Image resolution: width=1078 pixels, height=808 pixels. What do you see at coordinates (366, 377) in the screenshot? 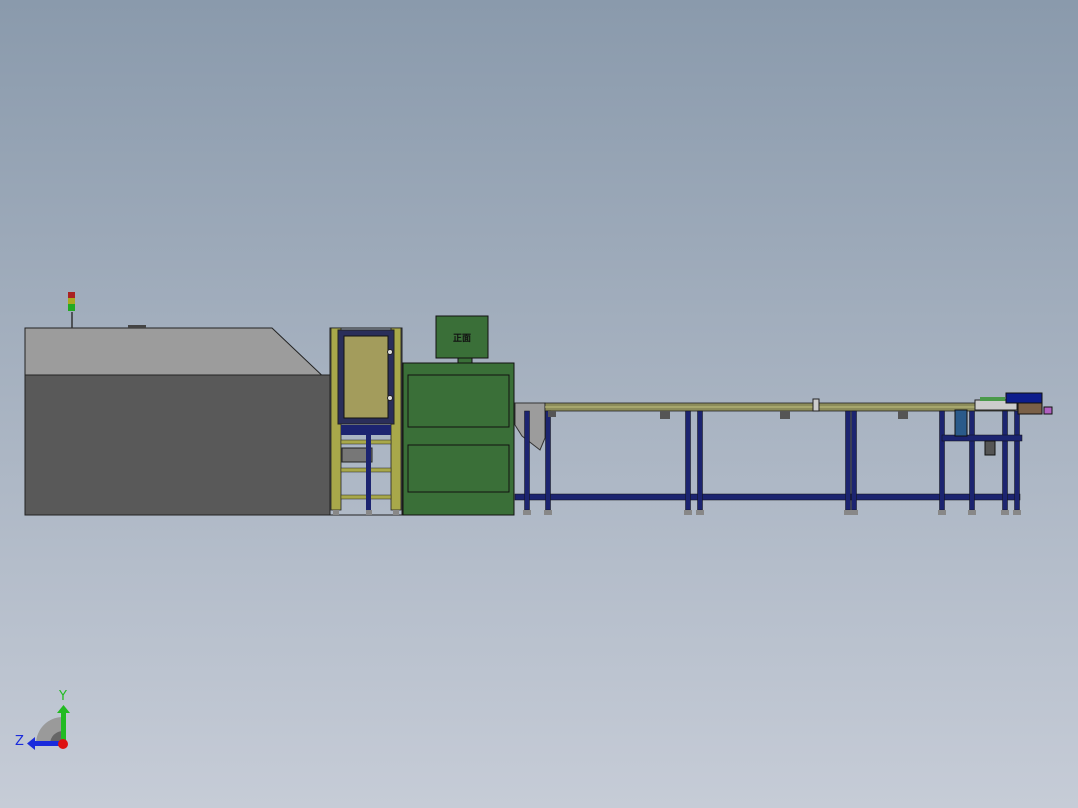
I see `door-panel` at bounding box center [366, 377].